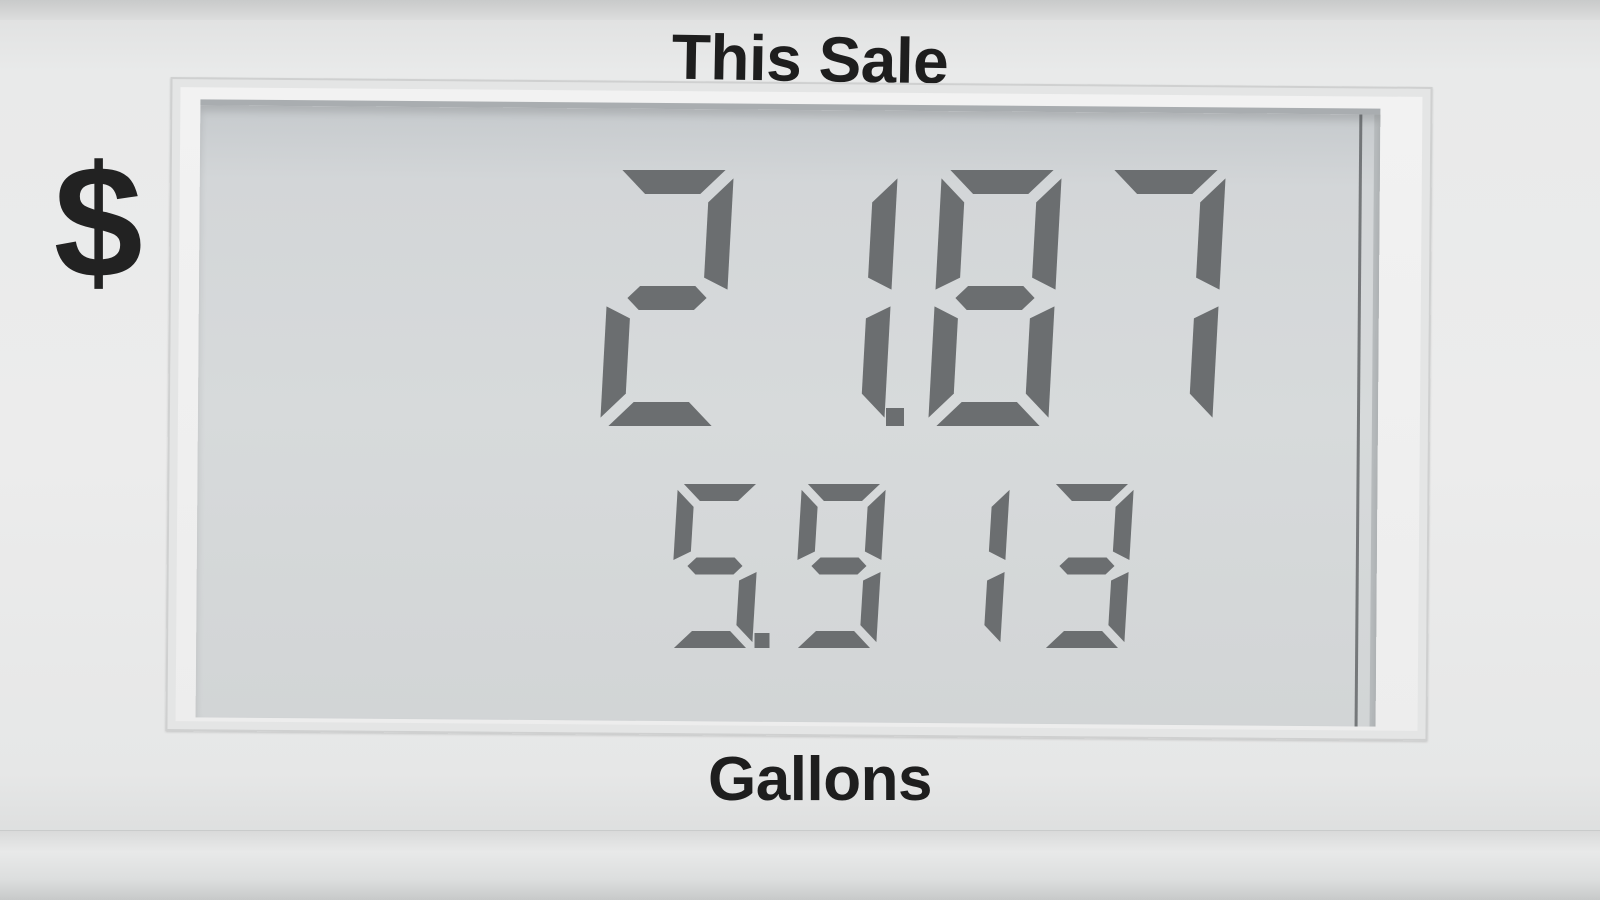 The image size is (1600, 900). What do you see at coordinates (820, 779) in the screenshot?
I see `gallons-label: Gallons` at bounding box center [820, 779].